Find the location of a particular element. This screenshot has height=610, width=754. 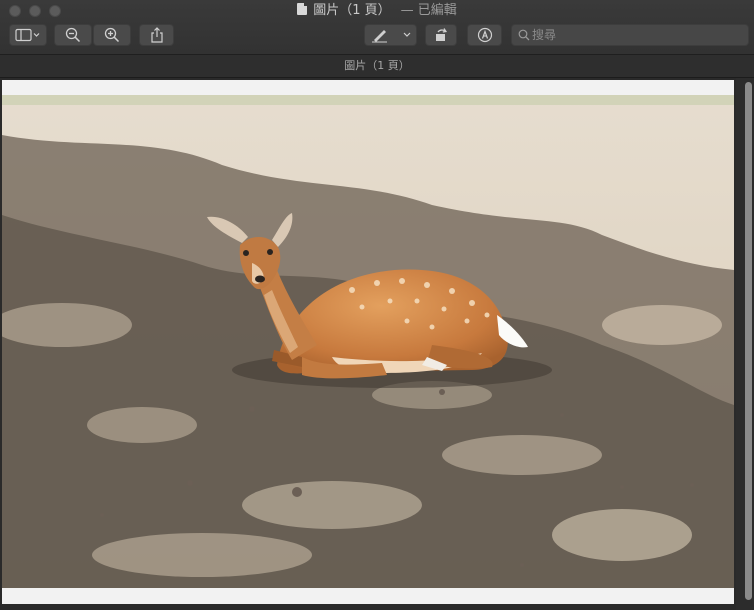

rotate-icon is located at coordinates (442, 34).